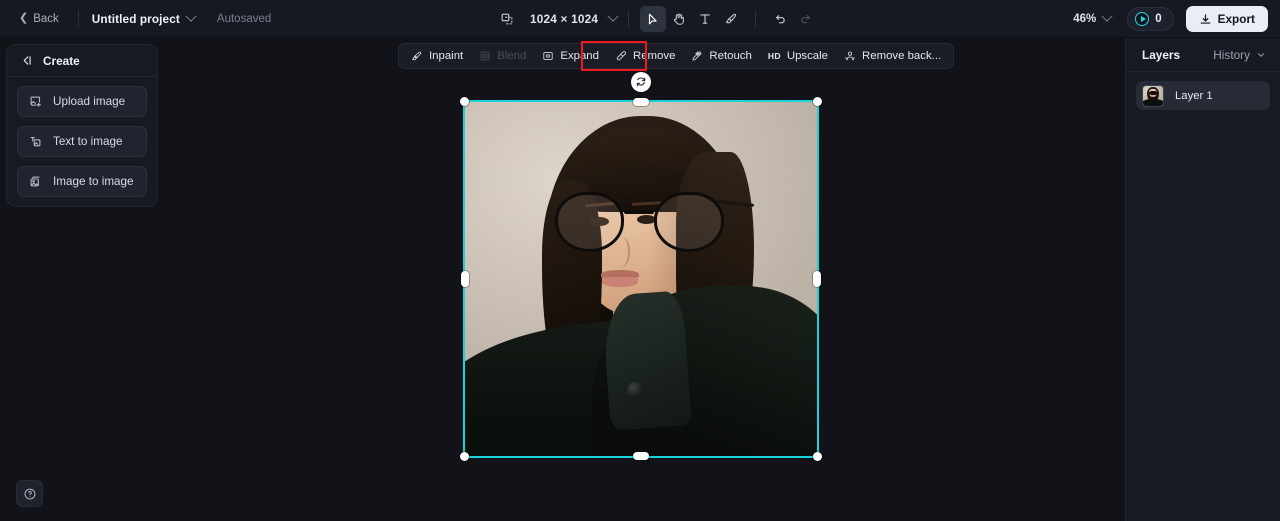  Describe the element at coordinates (507, 19) in the screenshot. I see `canvas-frame-icon` at that location.